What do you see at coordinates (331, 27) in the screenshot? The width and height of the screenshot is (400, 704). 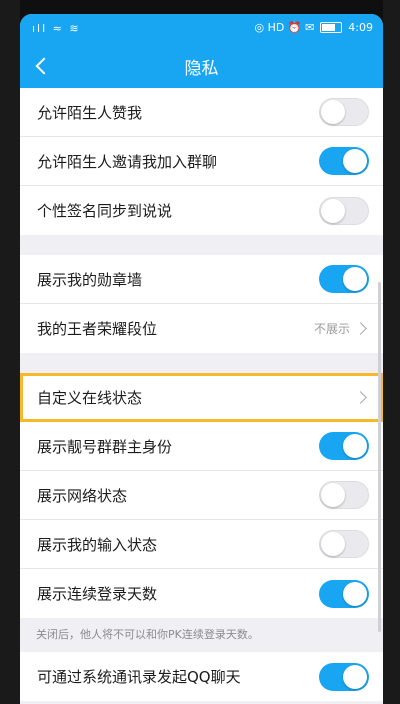 I see `battery-icon` at bounding box center [331, 27].